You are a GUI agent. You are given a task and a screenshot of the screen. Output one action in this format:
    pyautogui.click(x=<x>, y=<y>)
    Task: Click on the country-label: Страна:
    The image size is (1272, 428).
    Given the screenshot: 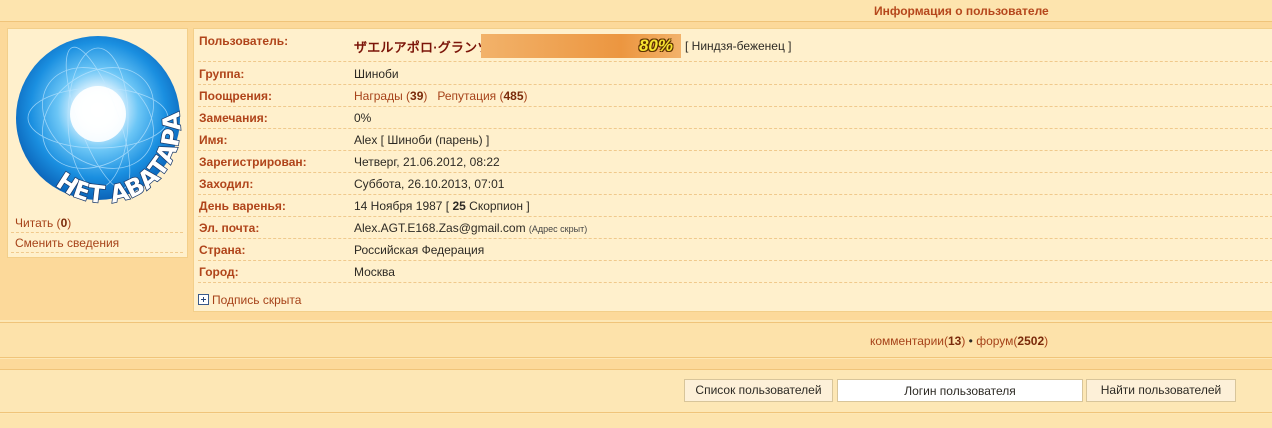 What is the action you would take?
    pyautogui.click(x=222, y=250)
    